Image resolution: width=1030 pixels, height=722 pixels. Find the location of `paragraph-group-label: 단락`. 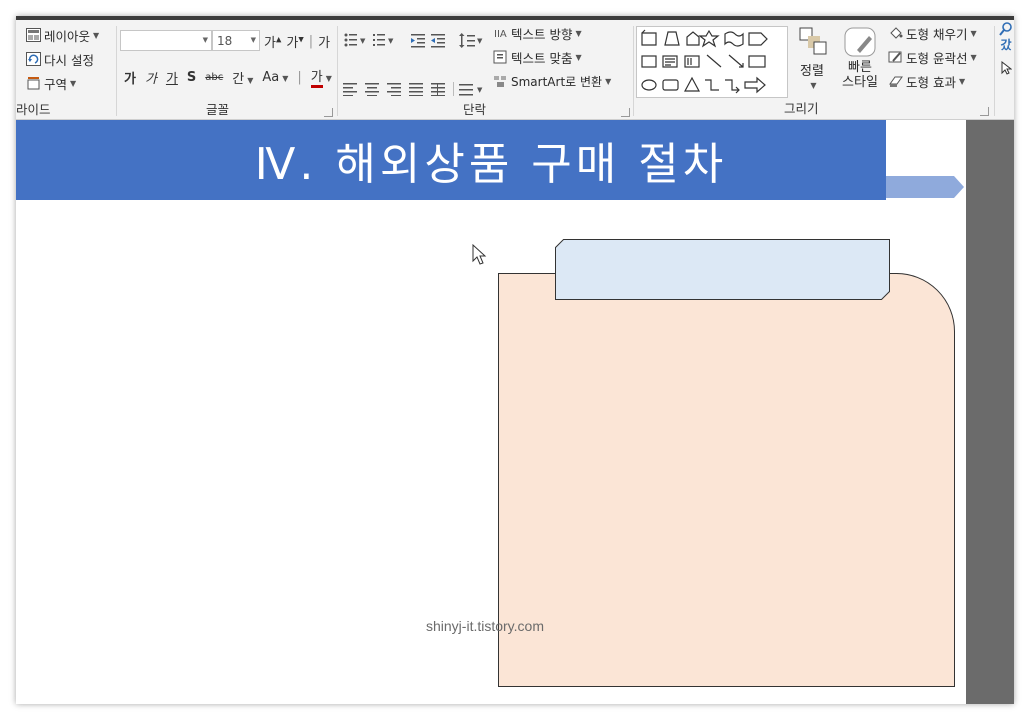

paragraph-group-label: 단락 is located at coordinates (475, 109).